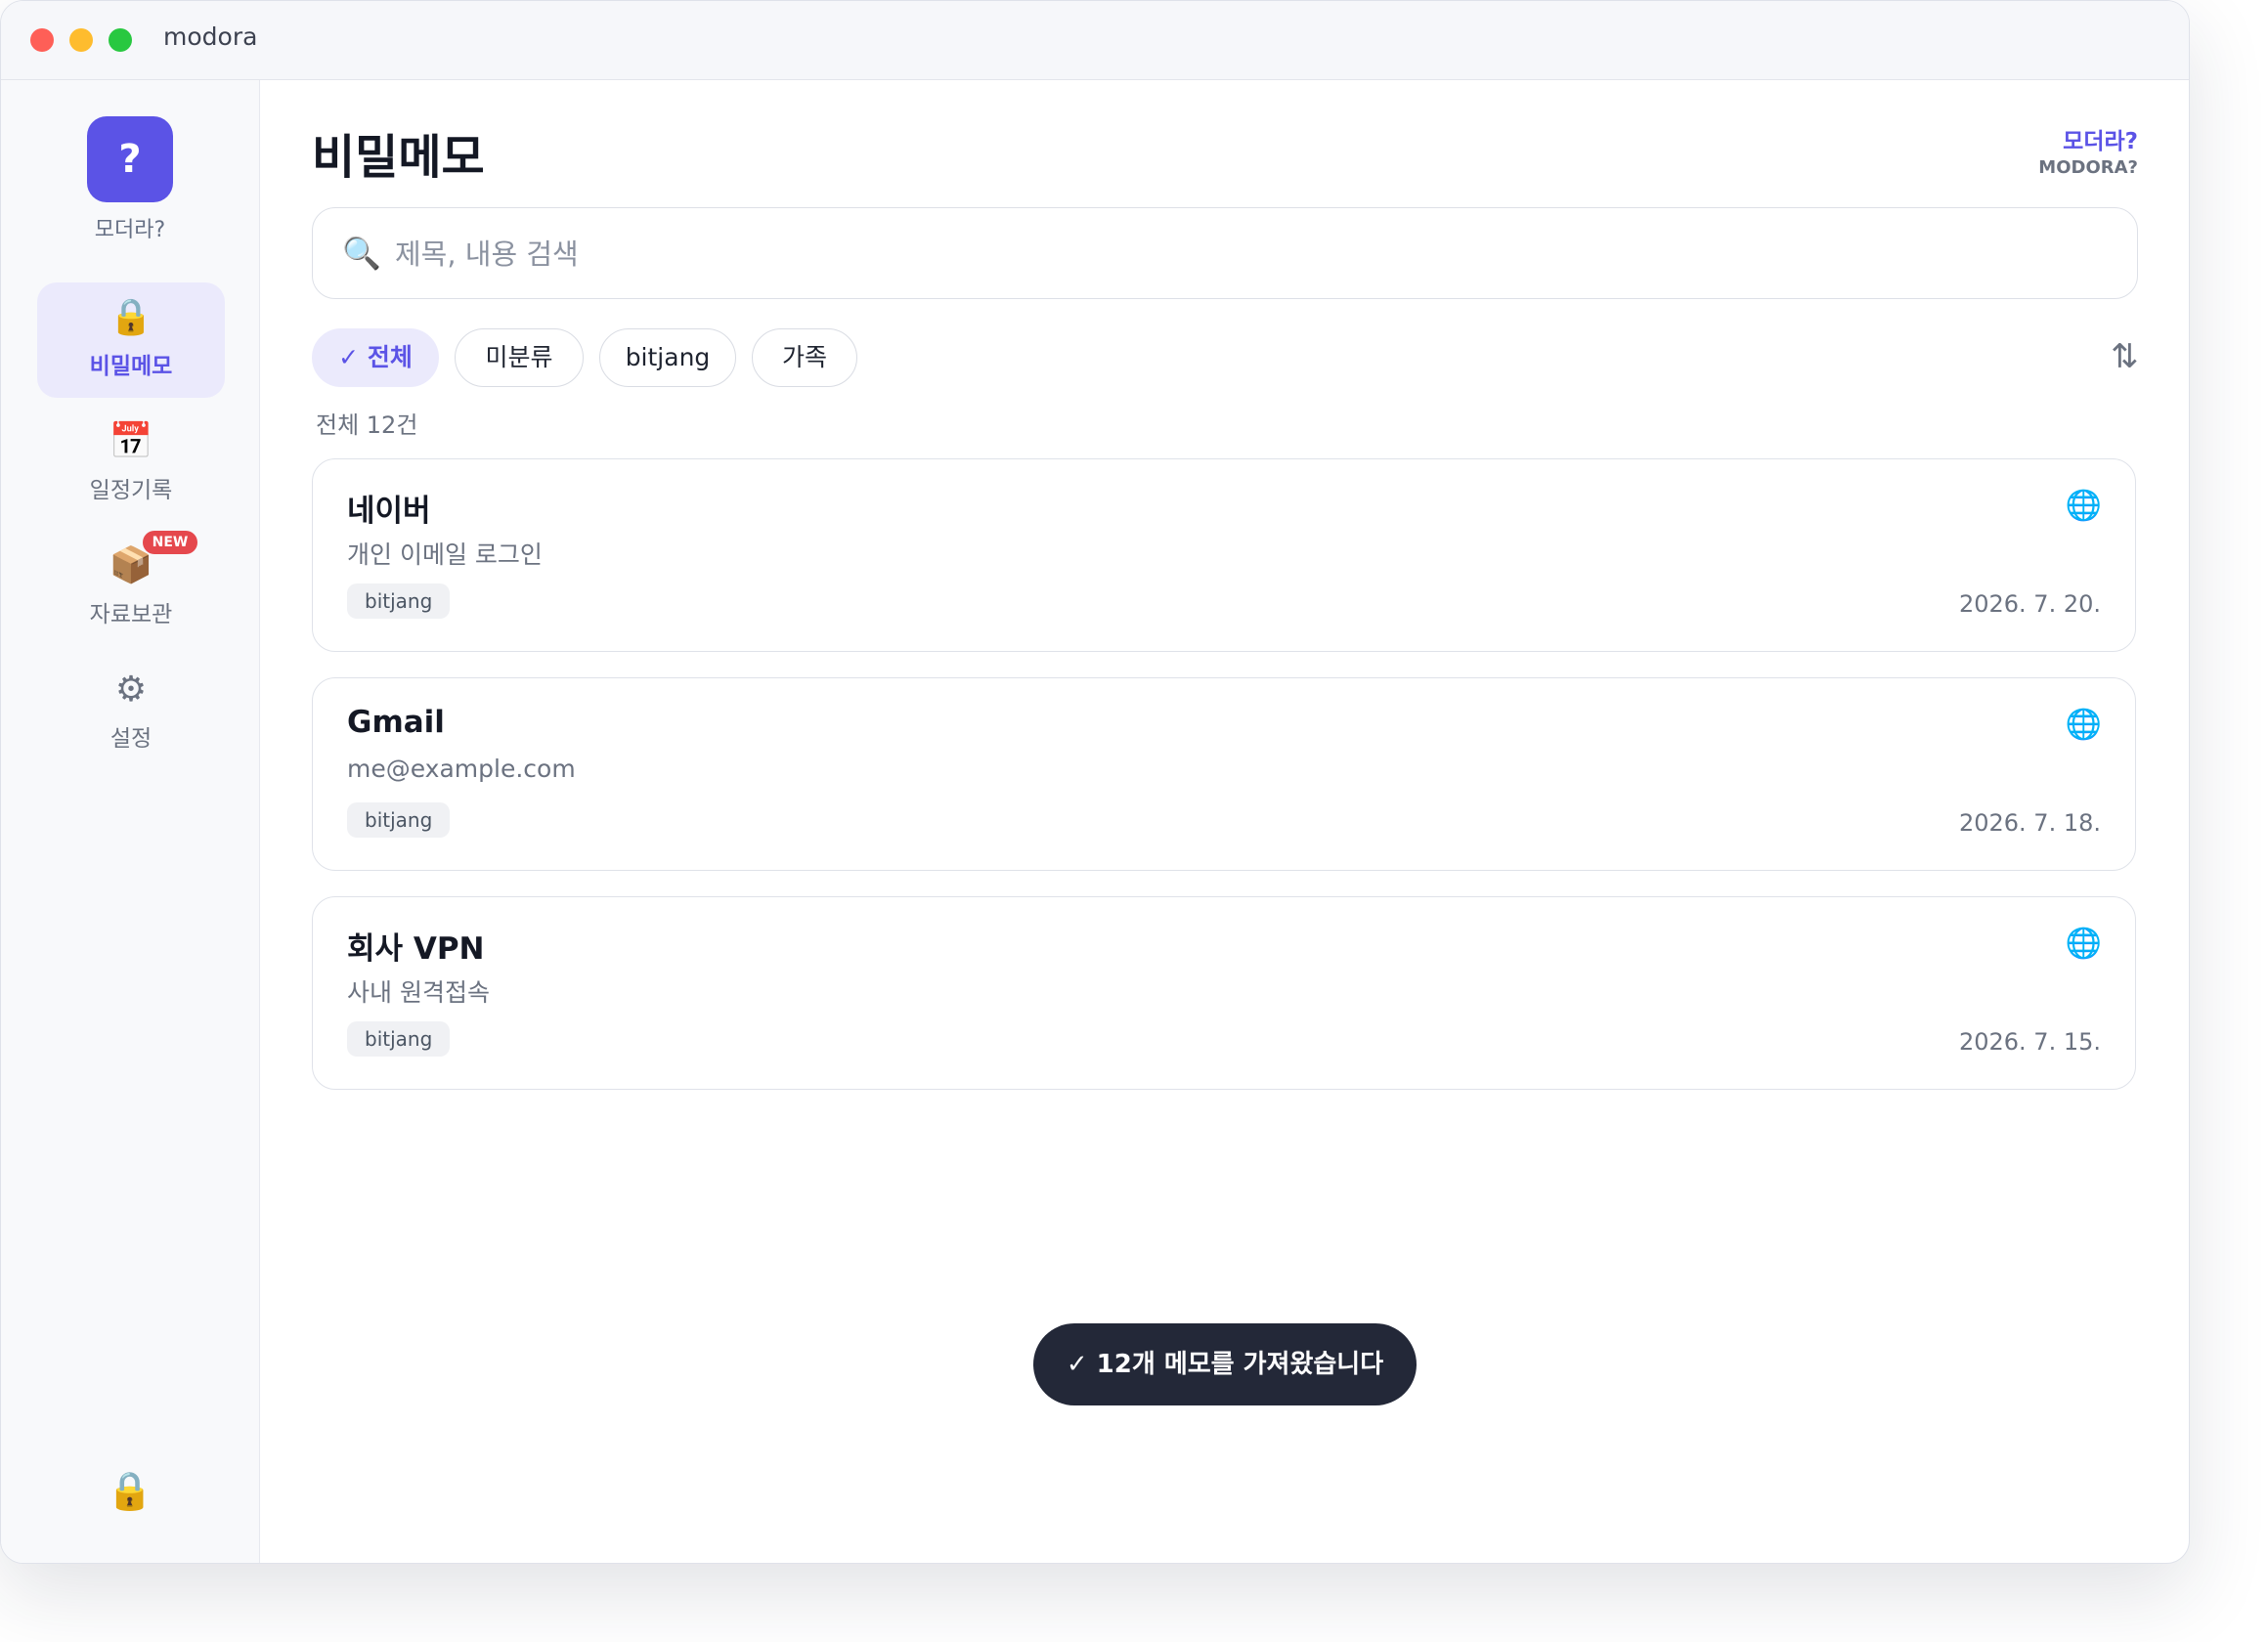 The image size is (2268, 1642). I want to click on memo-count: 전체 12건, so click(367, 425).